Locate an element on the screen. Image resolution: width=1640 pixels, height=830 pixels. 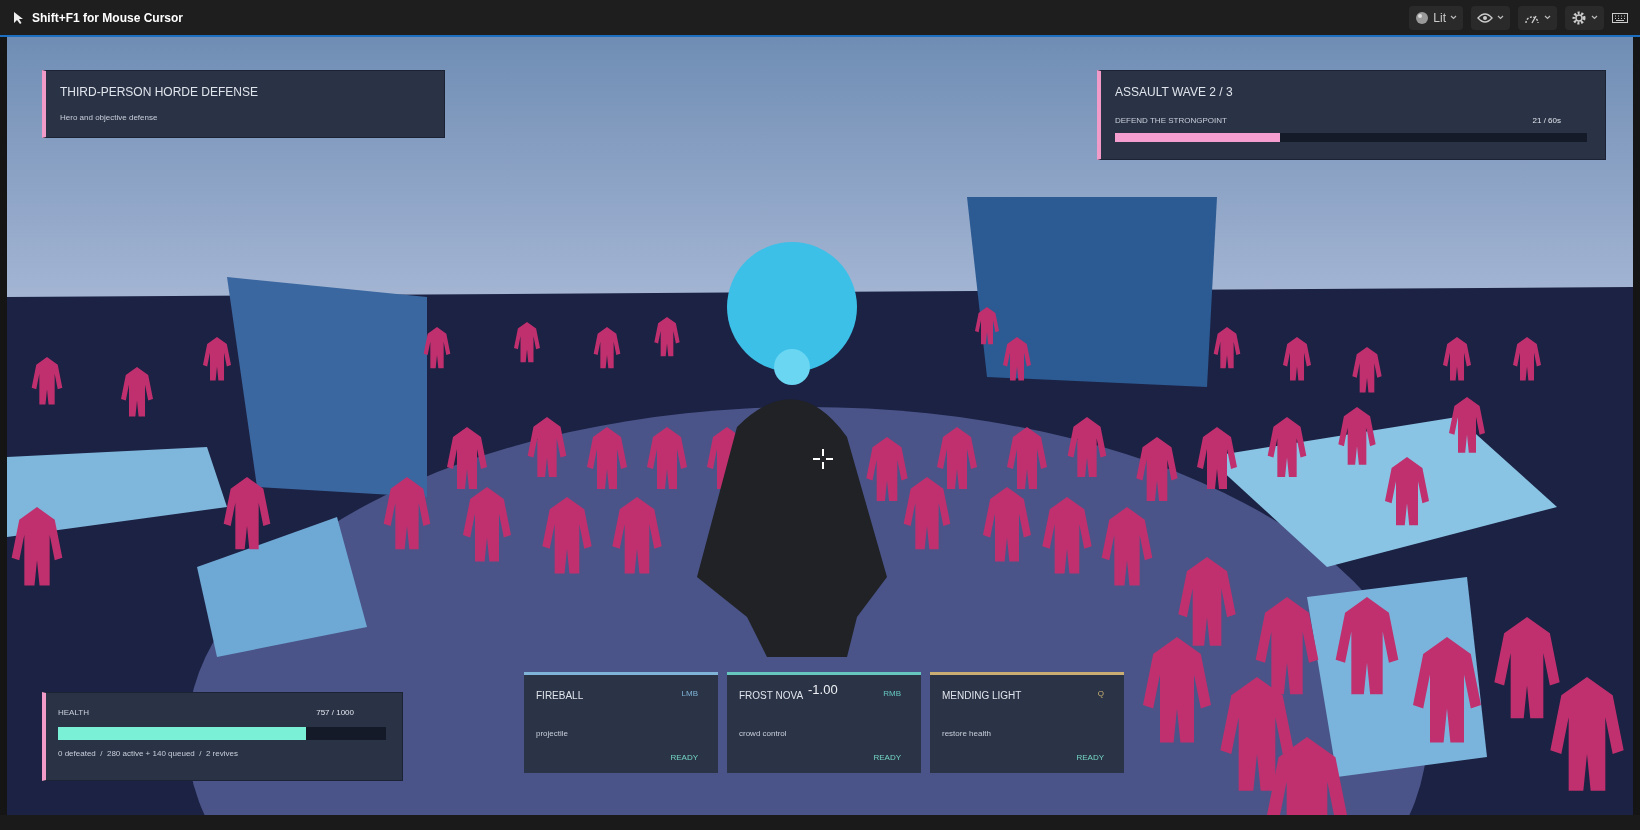
mouse-cursor-hint: Shift+F1 for Mouse Cursor is located at coordinates (107, 18).